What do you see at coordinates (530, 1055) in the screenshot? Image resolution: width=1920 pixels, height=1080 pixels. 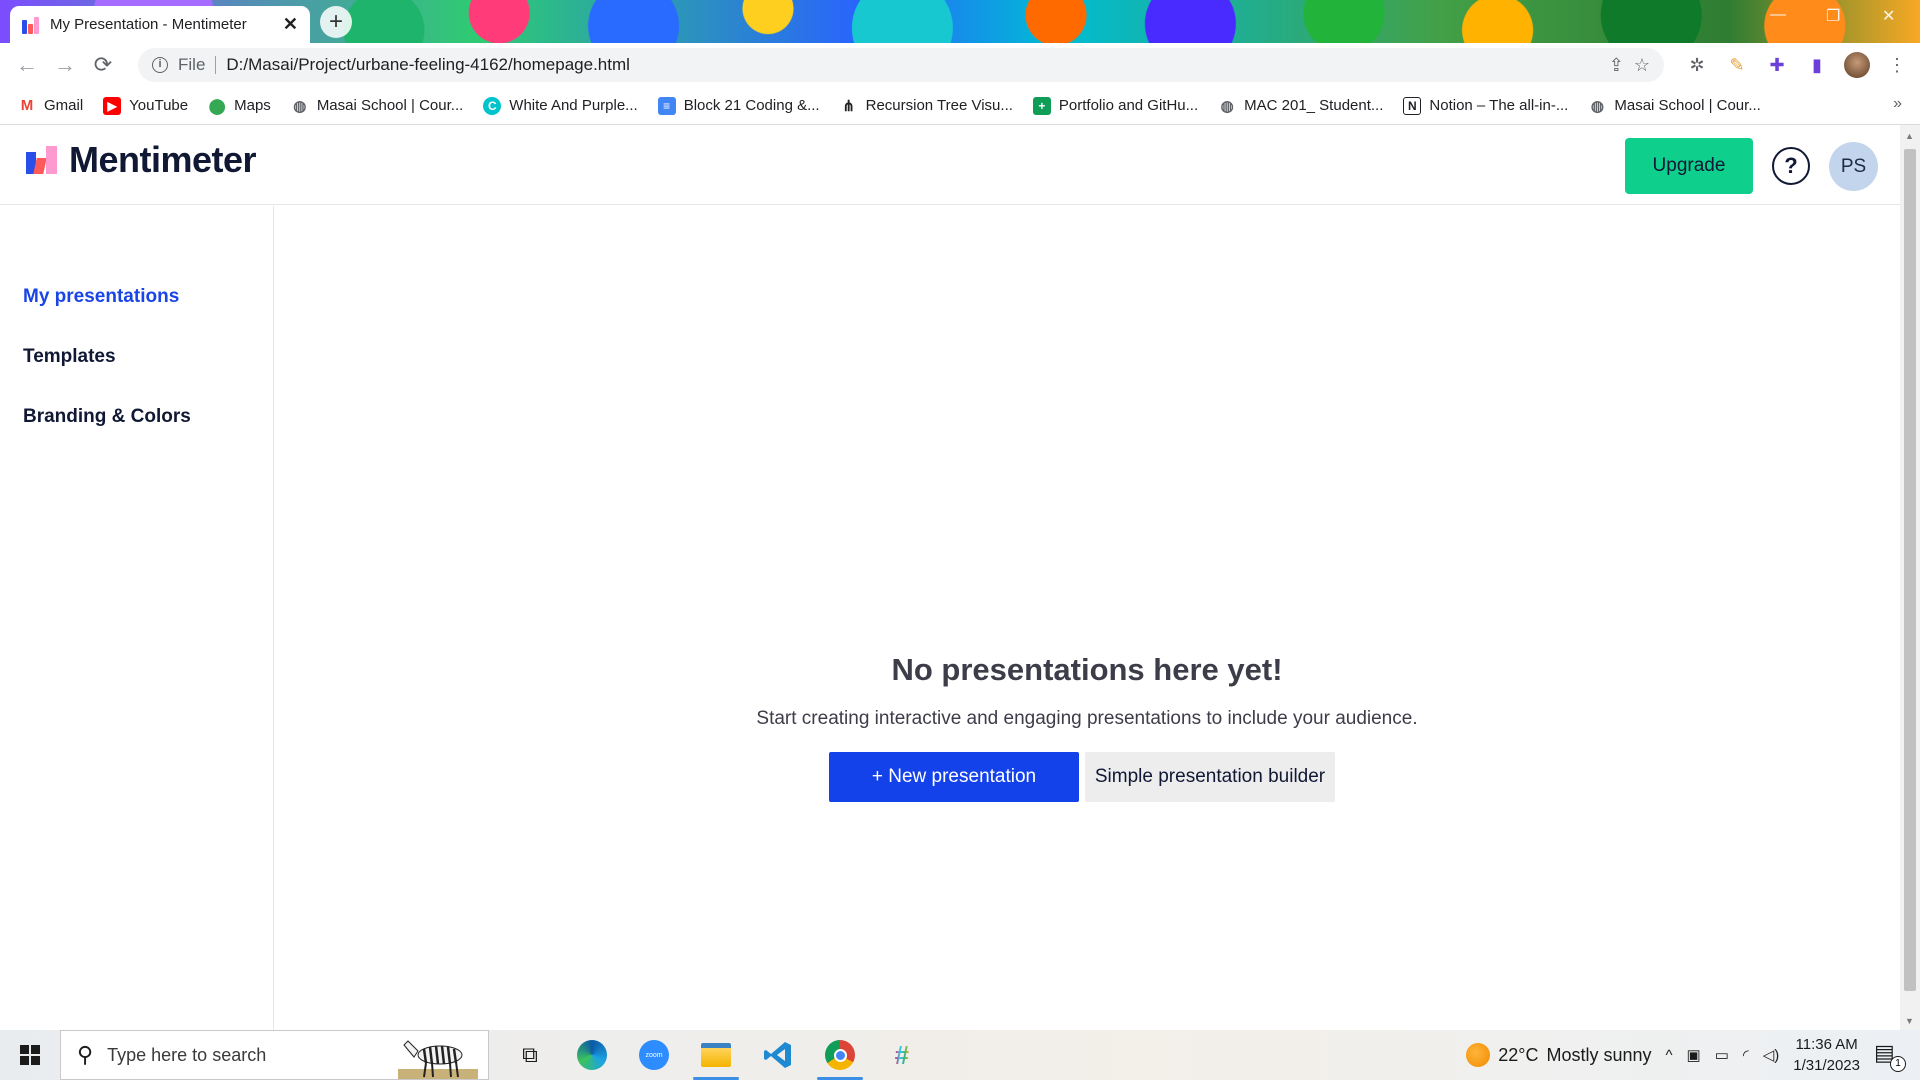 I see `task-view-icon: ⧉` at bounding box center [530, 1055].